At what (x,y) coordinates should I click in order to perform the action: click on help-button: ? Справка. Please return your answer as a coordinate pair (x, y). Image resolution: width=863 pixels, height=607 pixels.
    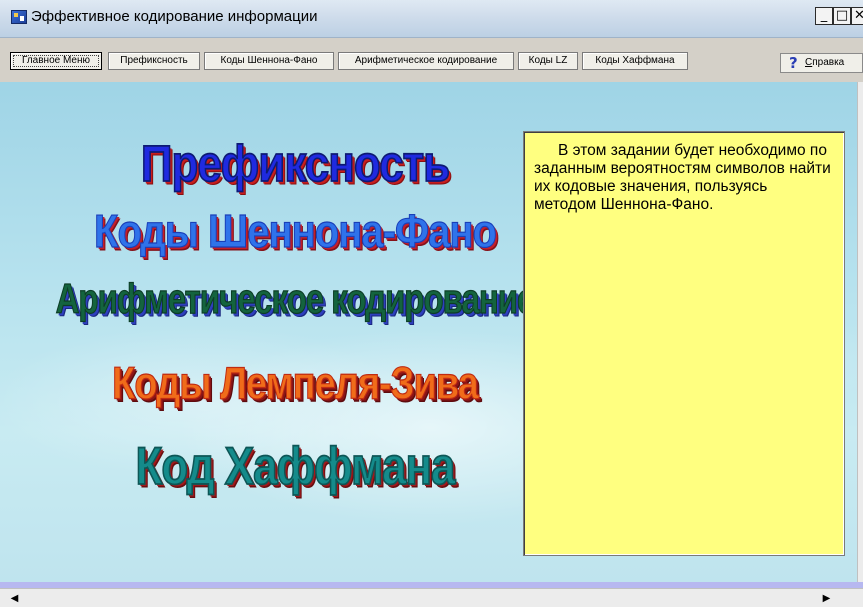
    Looking at the image, I should click on (821, 63).